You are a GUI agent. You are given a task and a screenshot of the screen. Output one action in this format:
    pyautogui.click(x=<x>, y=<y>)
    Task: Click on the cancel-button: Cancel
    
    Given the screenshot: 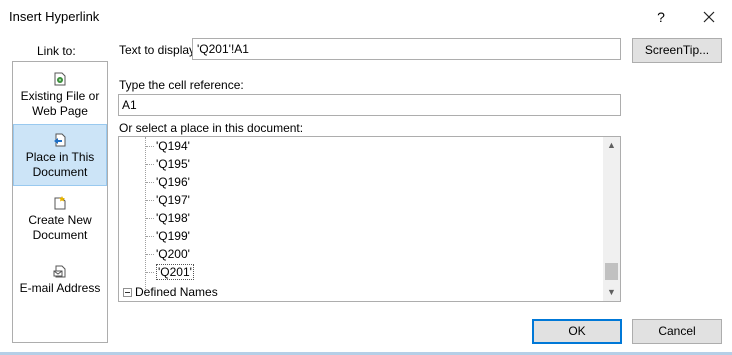 What is the action you would take?
    pyautogui.click(x=677, y=331)
    